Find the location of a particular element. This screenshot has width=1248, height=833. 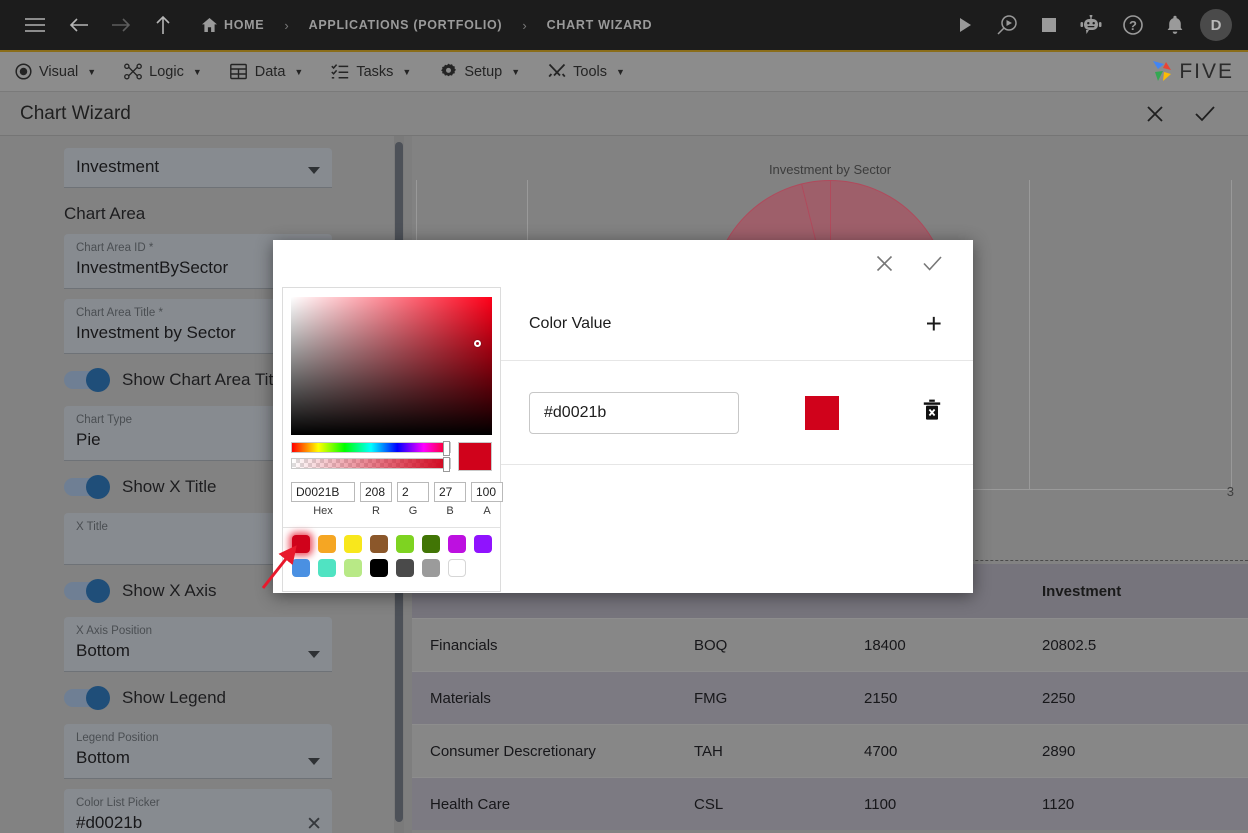

swatch-dark-gray is located at coordinates (405, 568).